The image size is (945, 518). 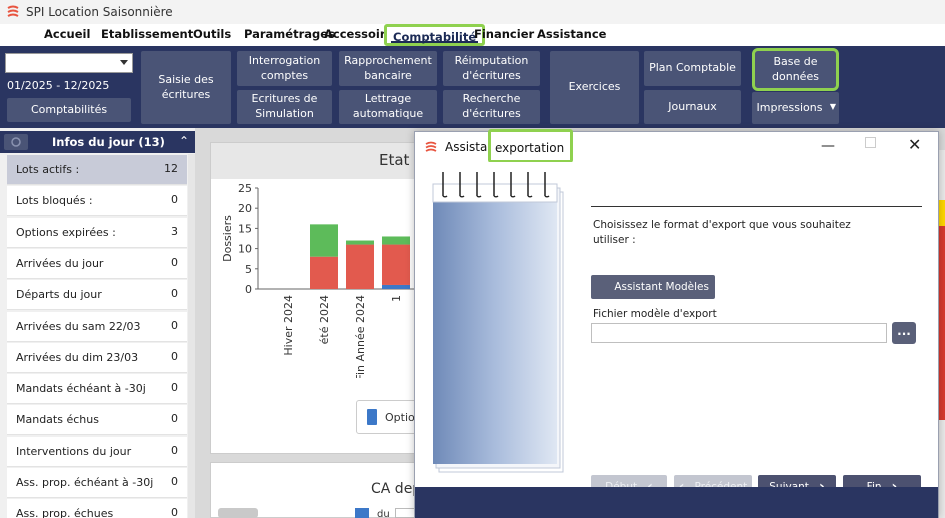 What do you see at coordinates (832, 106) in the screenshot?
I see `caret-down-icon: ▼` at bounding box center [832, 106].